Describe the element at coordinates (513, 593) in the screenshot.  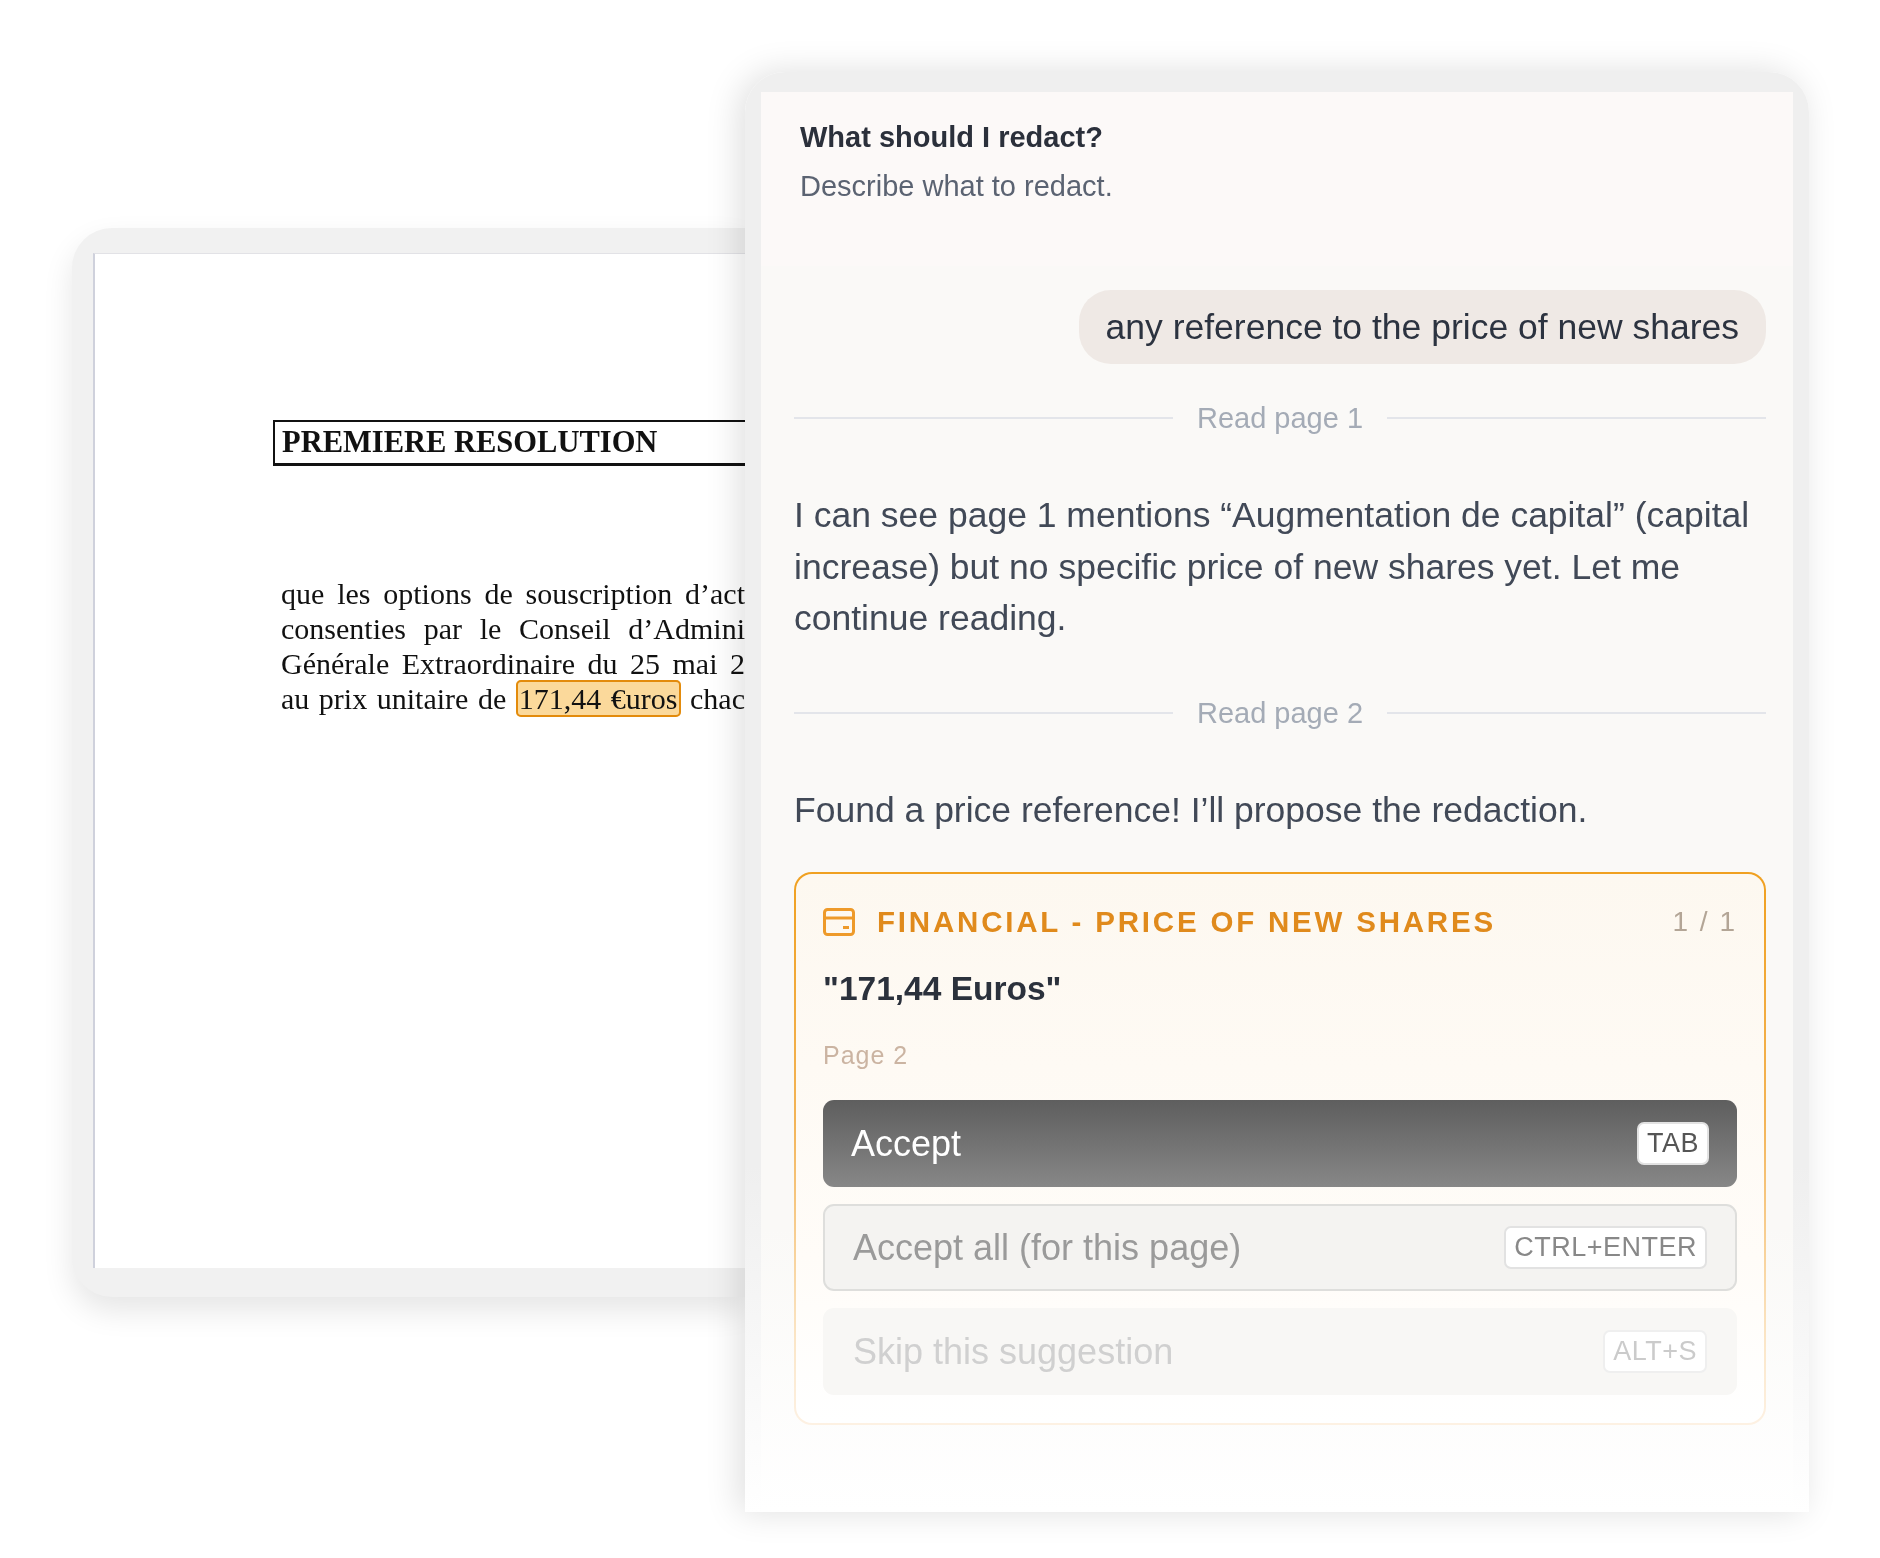
I see `document-text: que les options de souscription d’act` at that location.